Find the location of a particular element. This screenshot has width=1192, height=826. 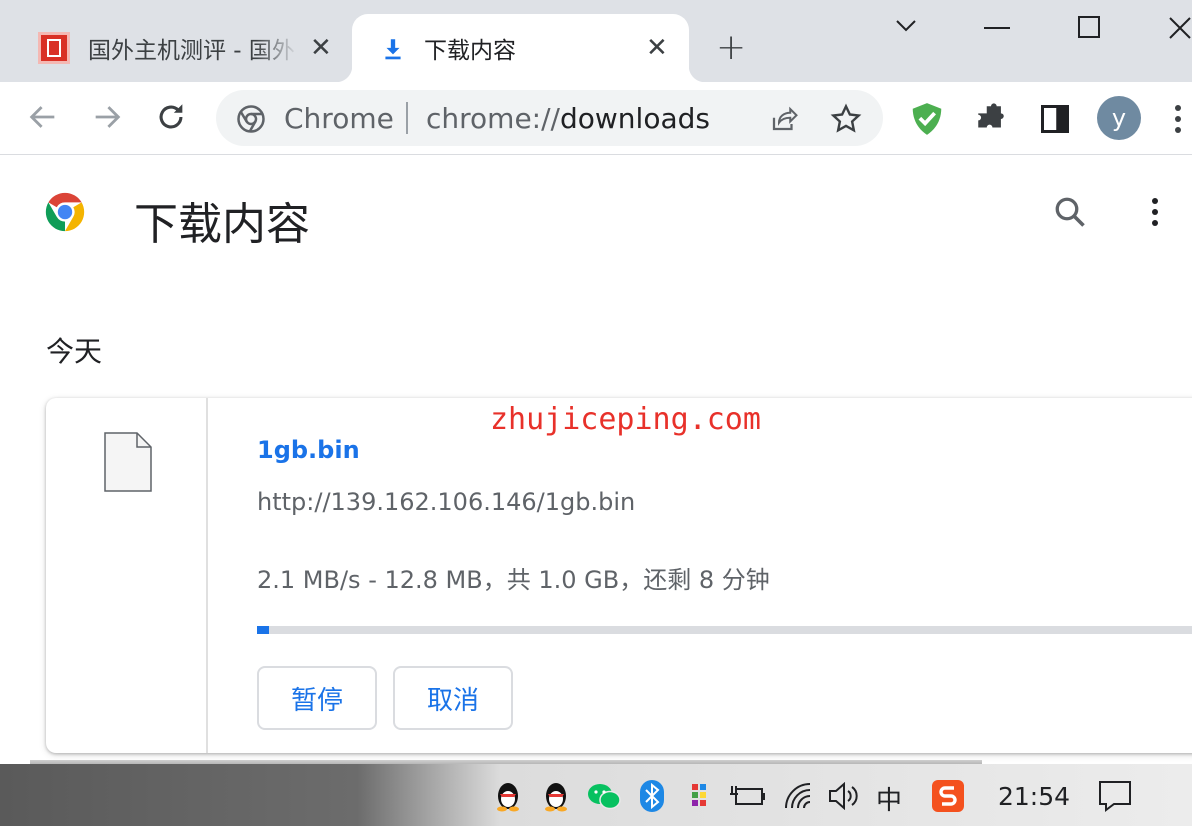

page-title: 下载内容 is located at coordinates (222, 224).